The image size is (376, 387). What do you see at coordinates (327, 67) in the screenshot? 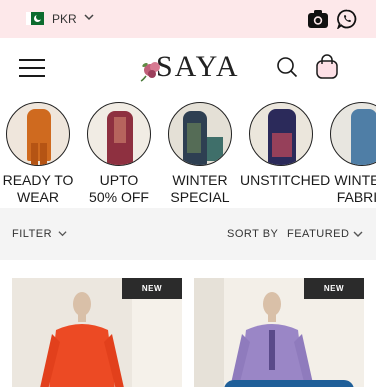
I see `shopping-bag-icon` at bounding box center [327, 67].